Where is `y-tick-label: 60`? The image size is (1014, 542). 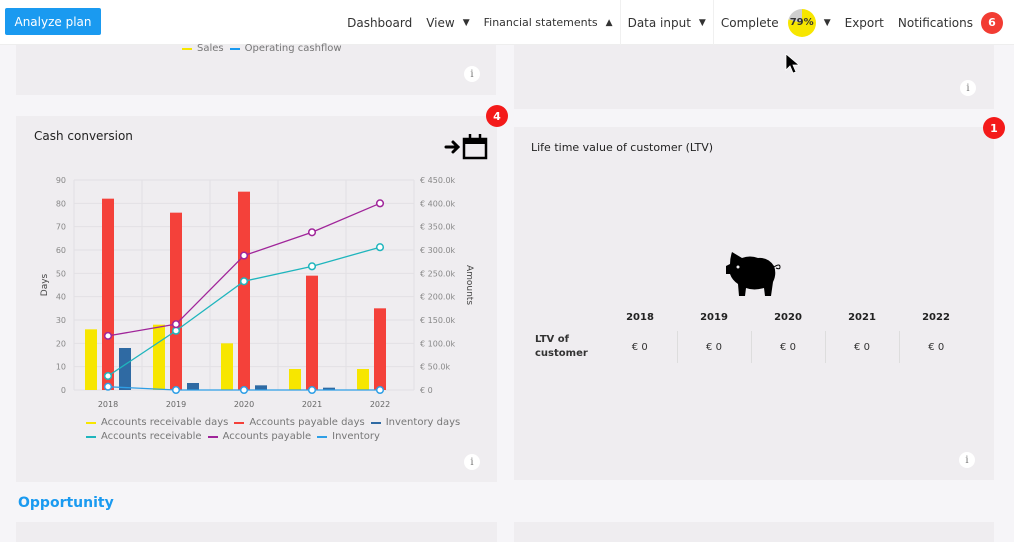 y-tick-label: 60 is located at coordinates (61, 250).